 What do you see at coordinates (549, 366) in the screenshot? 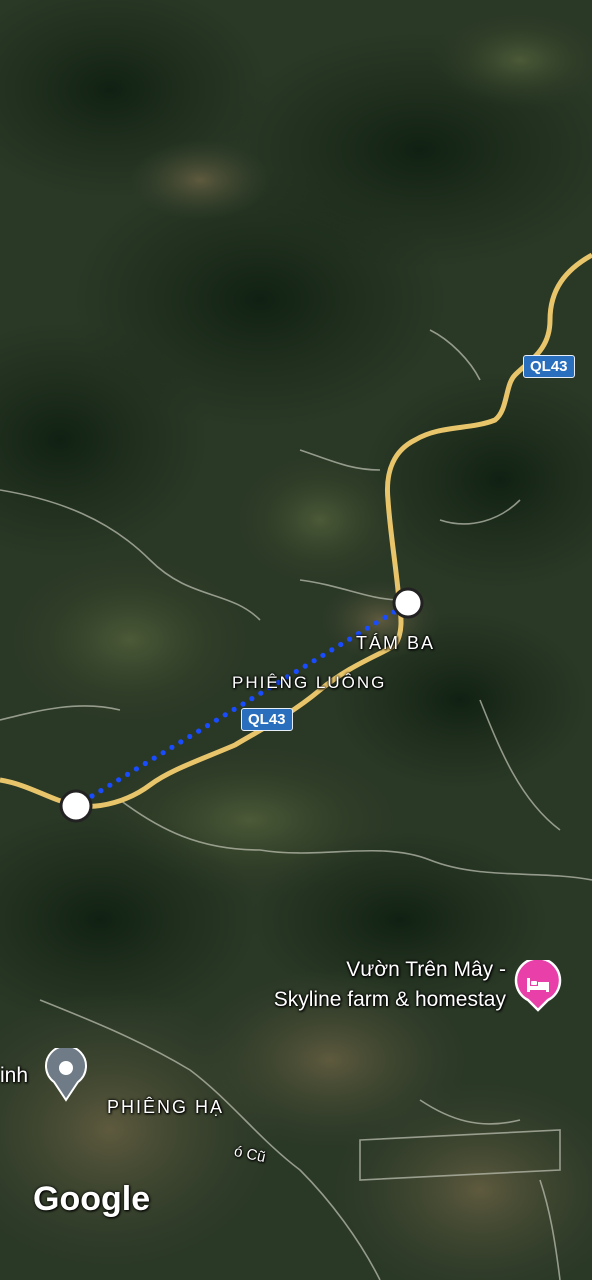
I see `road-shield-ql43-top: QL43` at bounding box center [549, 366].